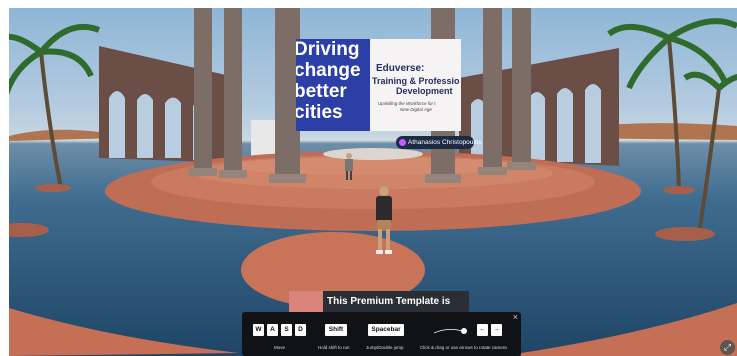 The width and height of the screenshot is (737, 356). I want to click on player-name: Athanasios Christopoulos, so click(445, 142).